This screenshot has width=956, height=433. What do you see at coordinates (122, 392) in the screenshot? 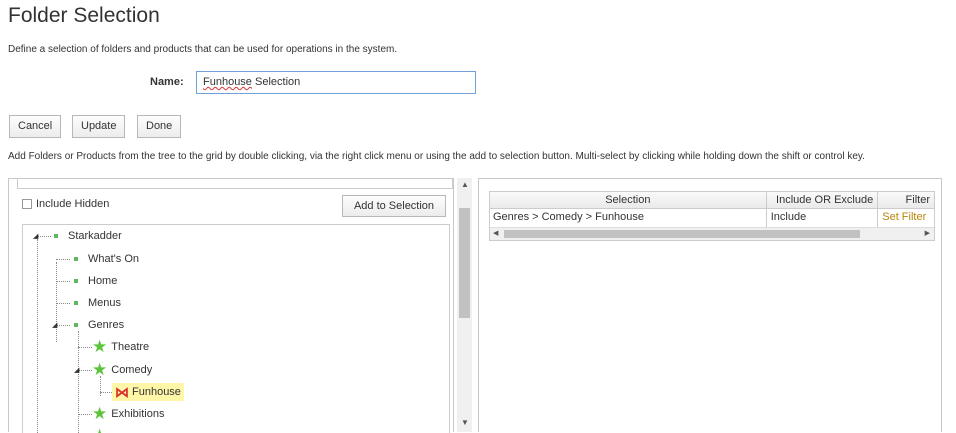
I see `bowtie-icon: ⋈` at bounding box center [122, 392].